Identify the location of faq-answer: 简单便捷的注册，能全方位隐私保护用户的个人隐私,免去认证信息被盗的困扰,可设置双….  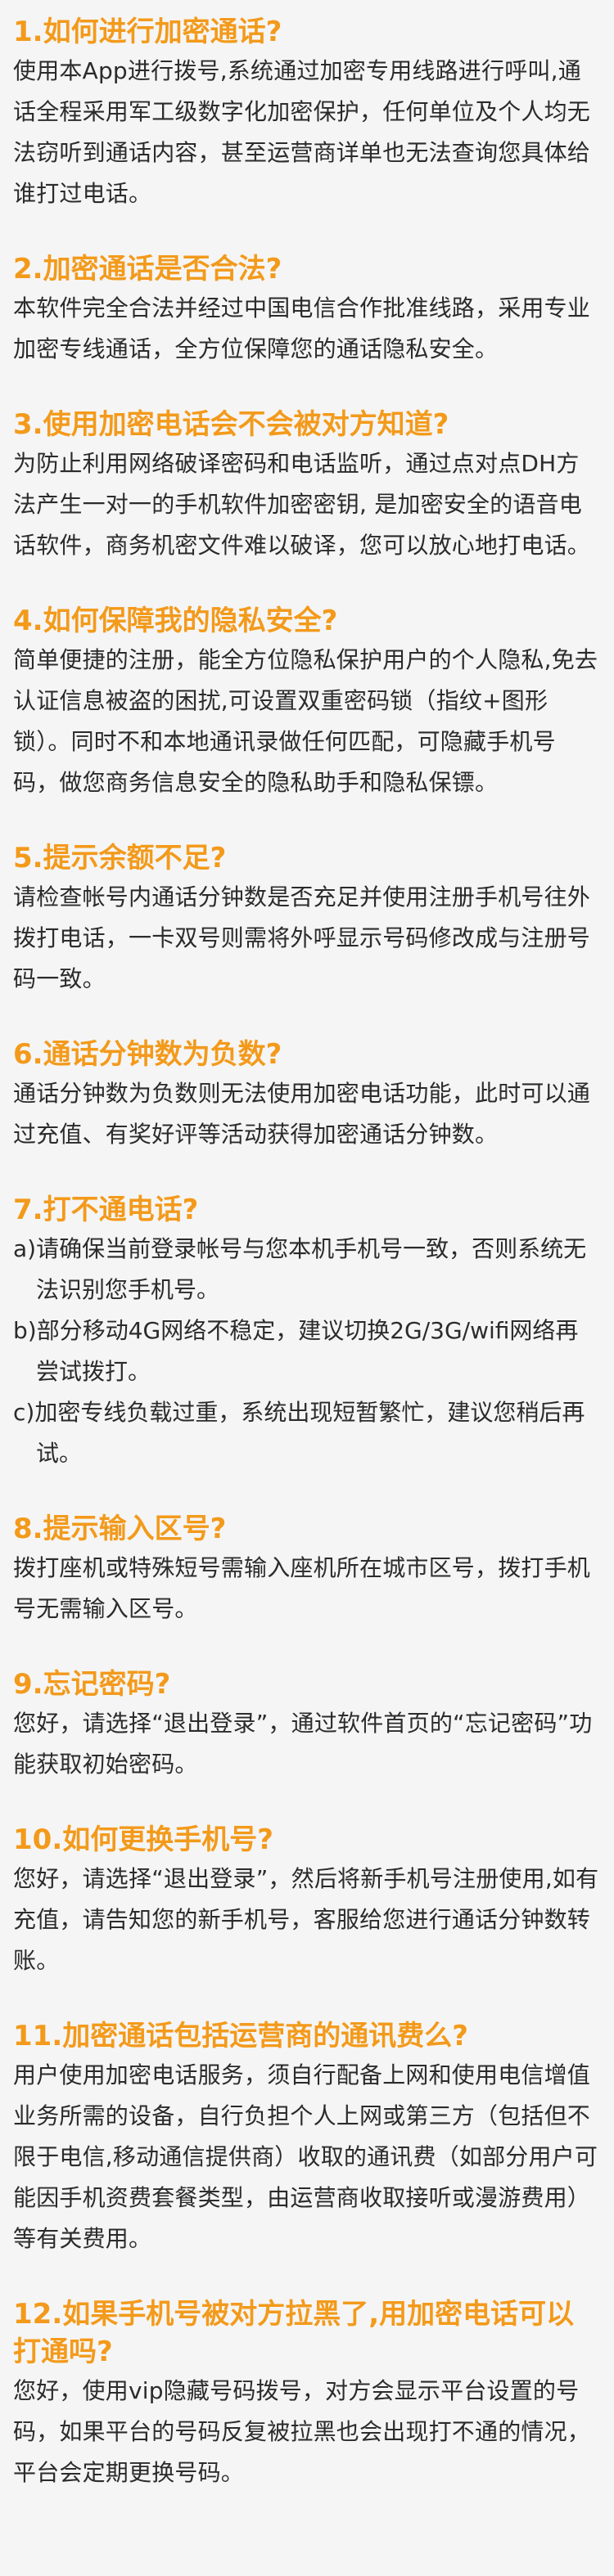
(306, 721).